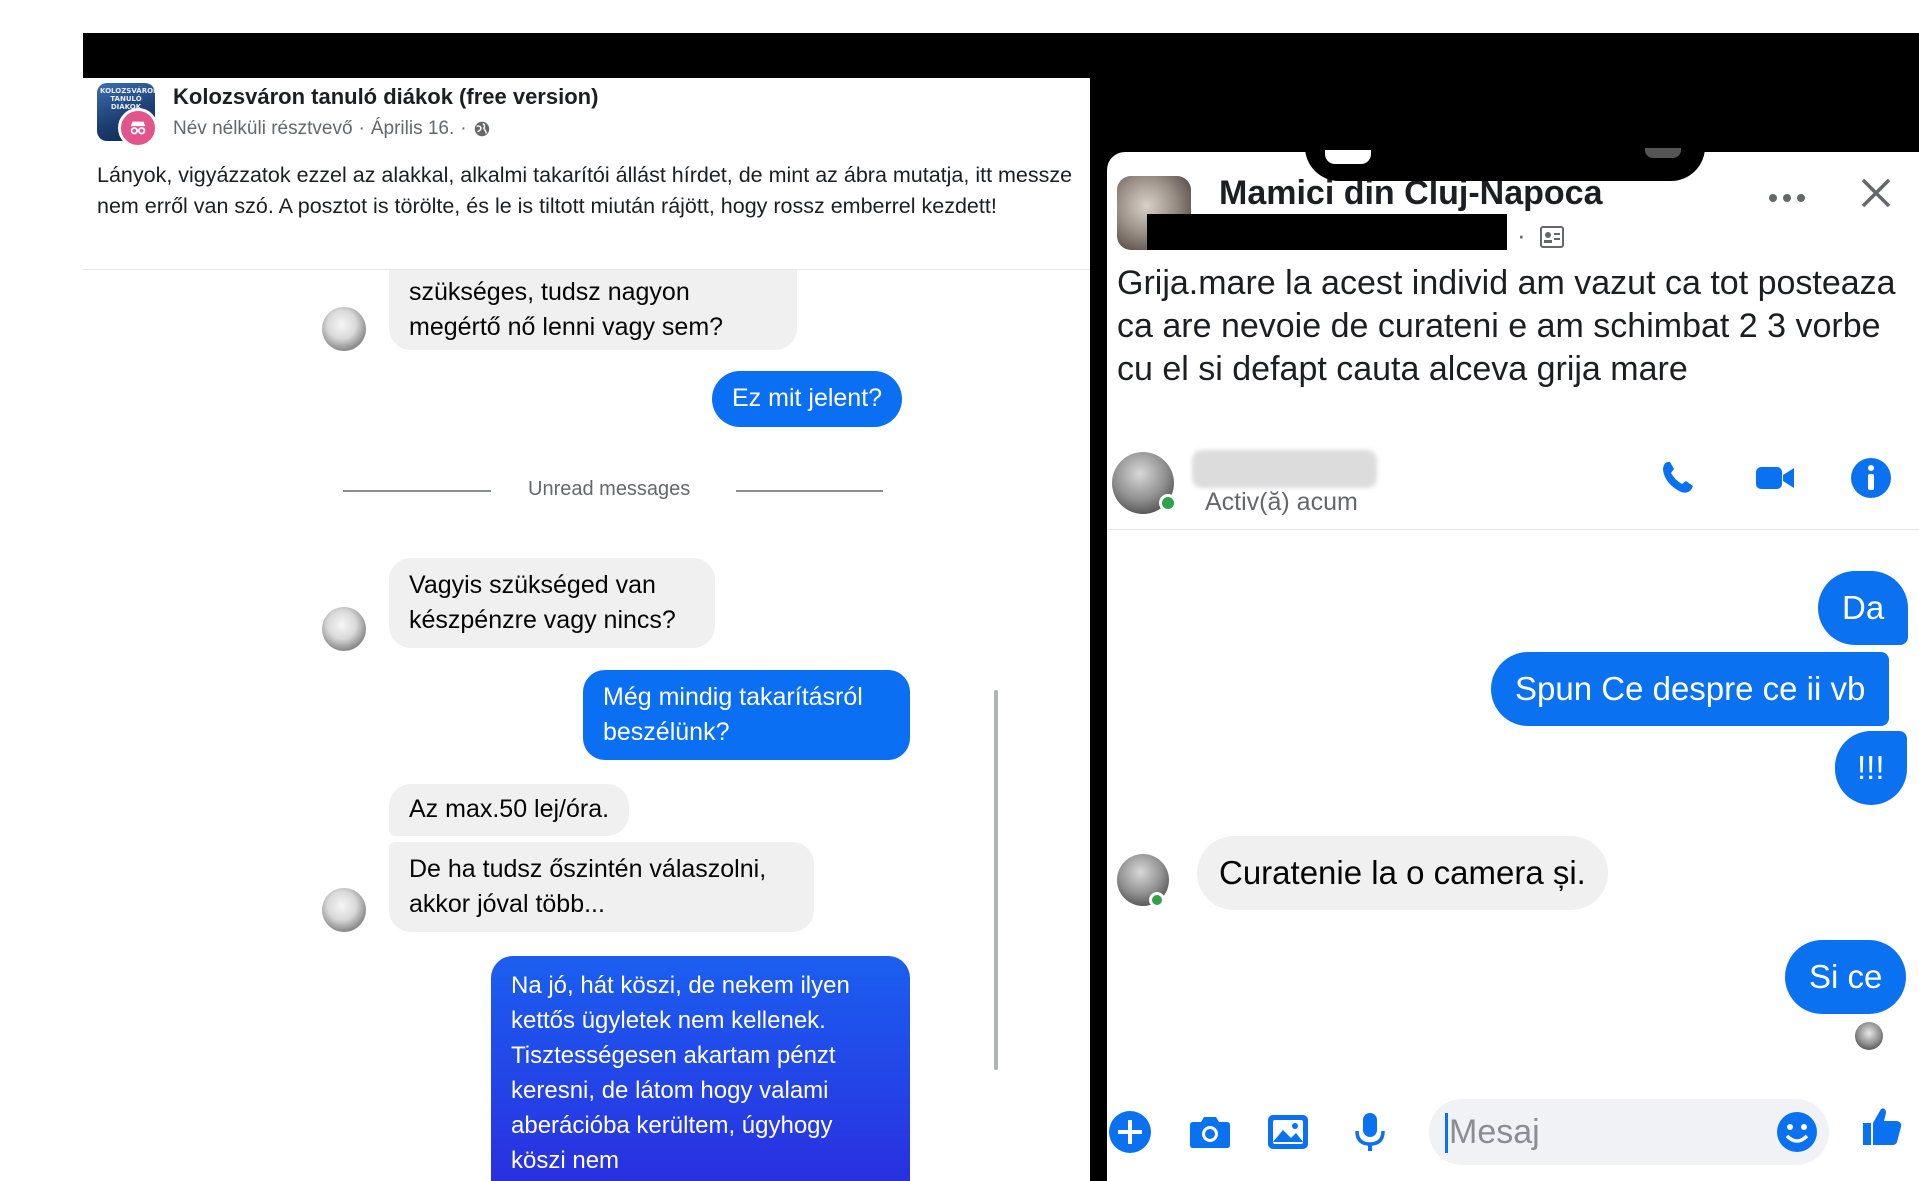 Image resolution: width=1919 pixels, height=1181 pixels. Describe the element at coordinates (412, 129) in the screenshot. I see `post-date: Április 16.` at that location.